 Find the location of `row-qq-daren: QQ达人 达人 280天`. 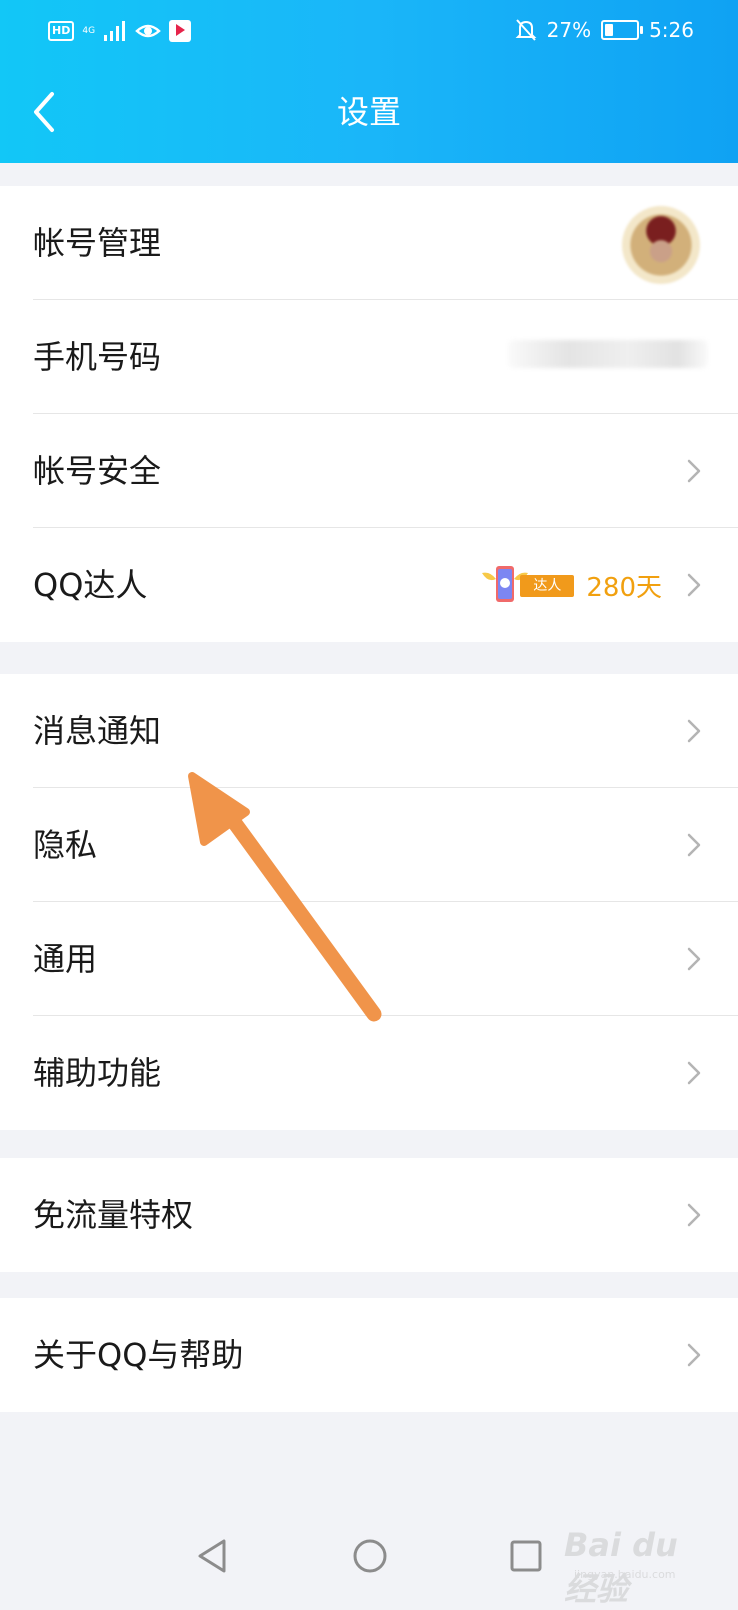

row-qq-daren: QQ达人 达人 280天 is located at coordinates (369, 585).